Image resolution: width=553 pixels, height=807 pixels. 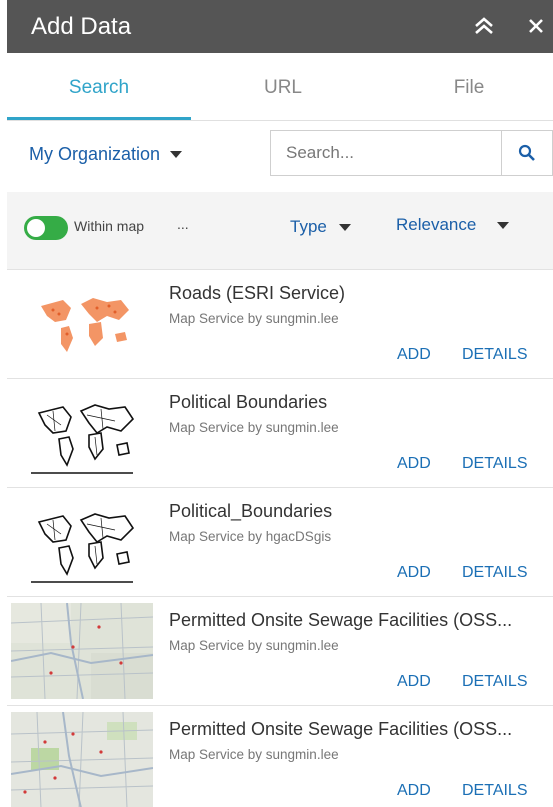 What do you see at coordinates (283, 88) in the screenshot?
I see `tab-url: URL` at bounding box center [283, 88].